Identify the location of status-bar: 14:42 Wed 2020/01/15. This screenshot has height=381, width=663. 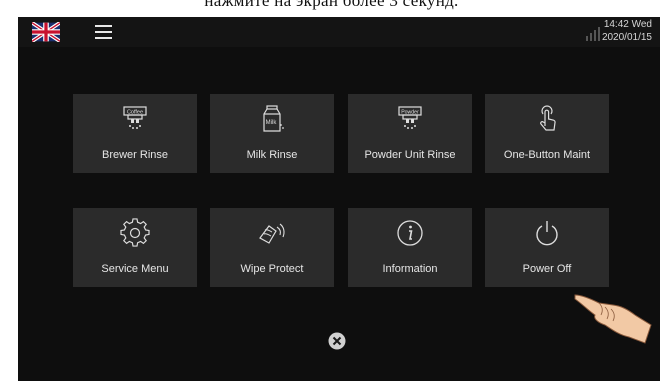
(339, 32).